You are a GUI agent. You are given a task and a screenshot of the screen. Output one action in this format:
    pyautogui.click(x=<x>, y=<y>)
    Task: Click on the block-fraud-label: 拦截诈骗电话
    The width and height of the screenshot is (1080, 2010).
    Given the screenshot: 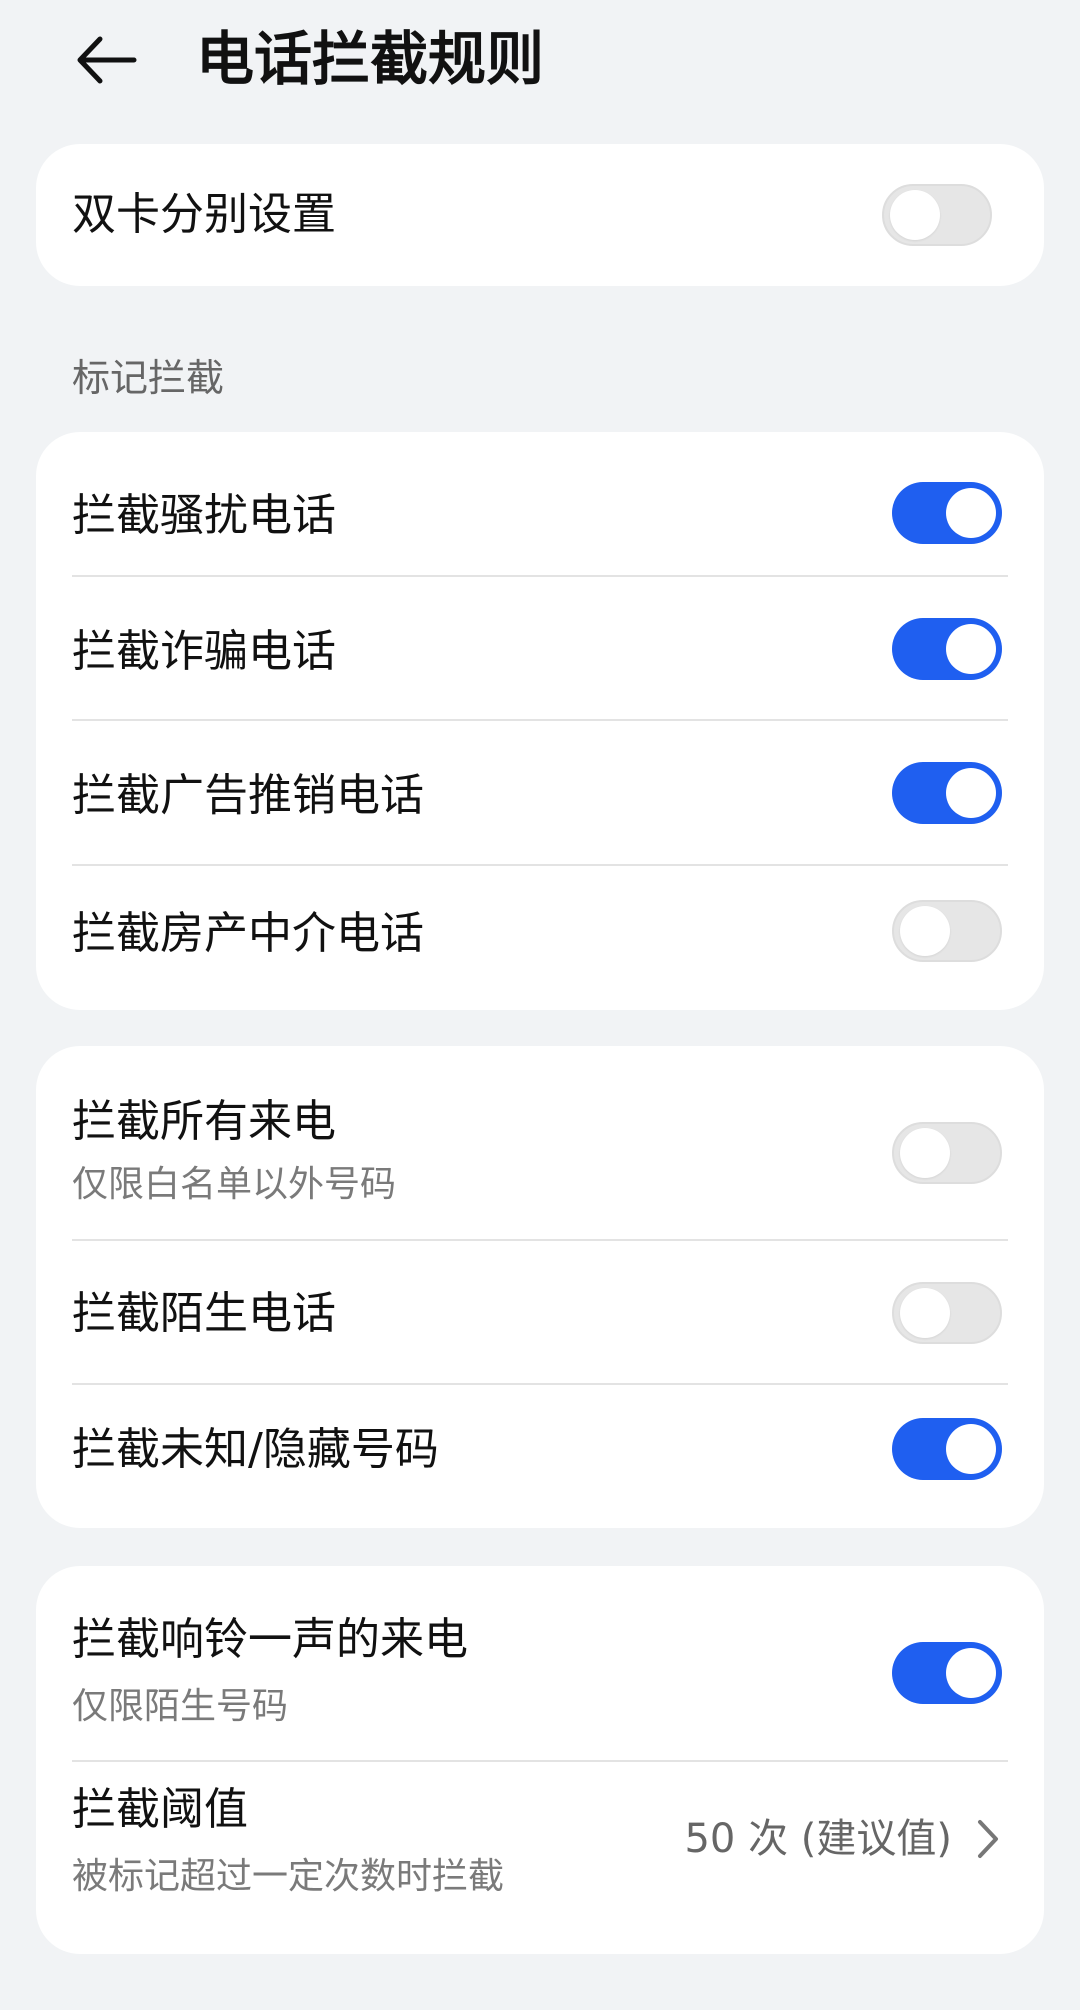 What is the action you would take?
    pyautogui.click(x=204, y=651)
    